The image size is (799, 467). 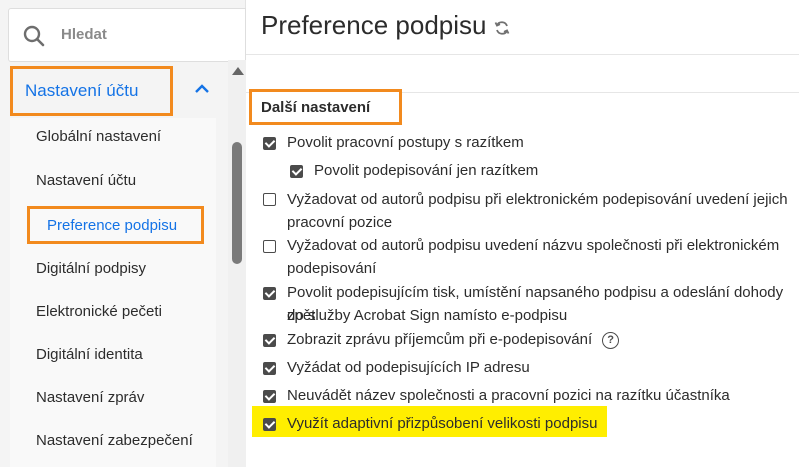 What do you see at coordinates (269, 199) in the screenshot?
I see `checkbox-require-job-title` at bounding box center [269, 199].